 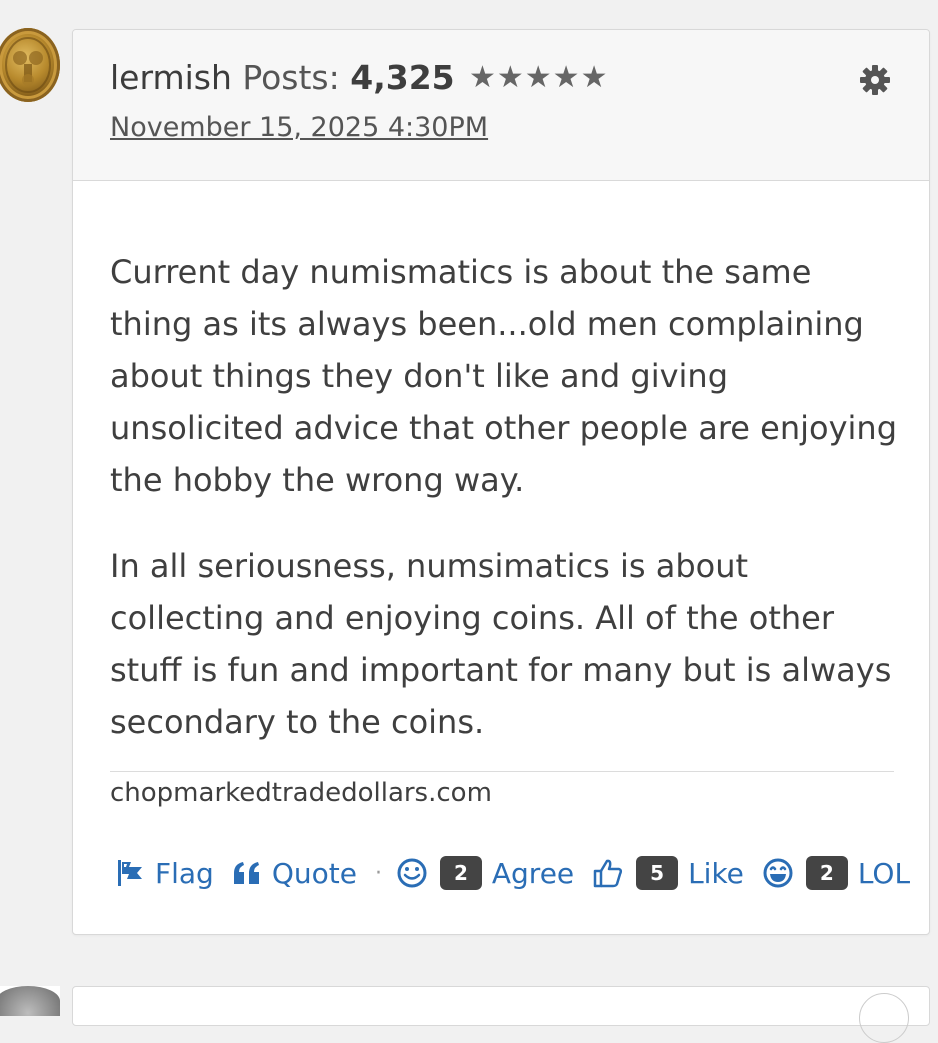 What do you see at coordinates (246, 873) in the screenshot?
I see `quote-icon` at bounding box center [246, 873].